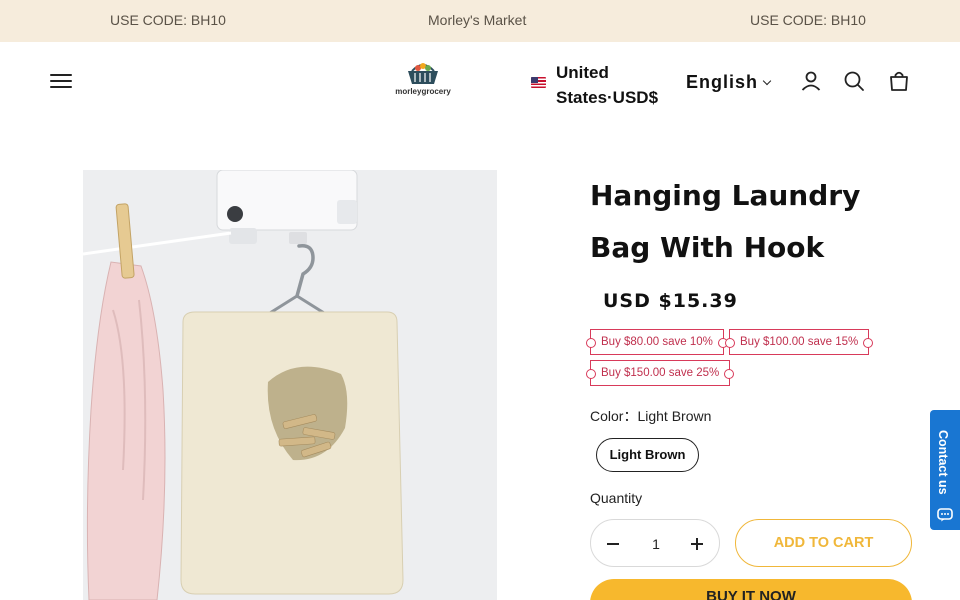 Image resolution: width=960 pixels, height=600 pixels. What do you see at coordinates (767, 81) in the screenshot?
I see `chevron-down-icon` at bounding box center [767, 81].